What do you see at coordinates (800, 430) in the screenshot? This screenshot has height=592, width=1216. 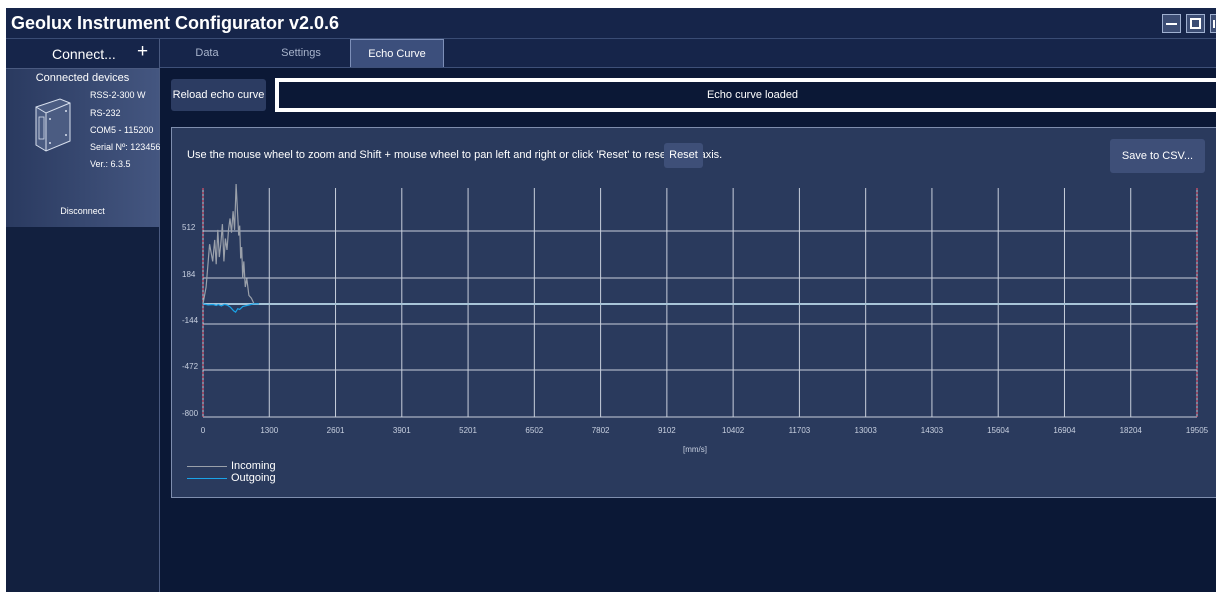 I see `x-tick-label: 11703` at bounding box center [800, 430].